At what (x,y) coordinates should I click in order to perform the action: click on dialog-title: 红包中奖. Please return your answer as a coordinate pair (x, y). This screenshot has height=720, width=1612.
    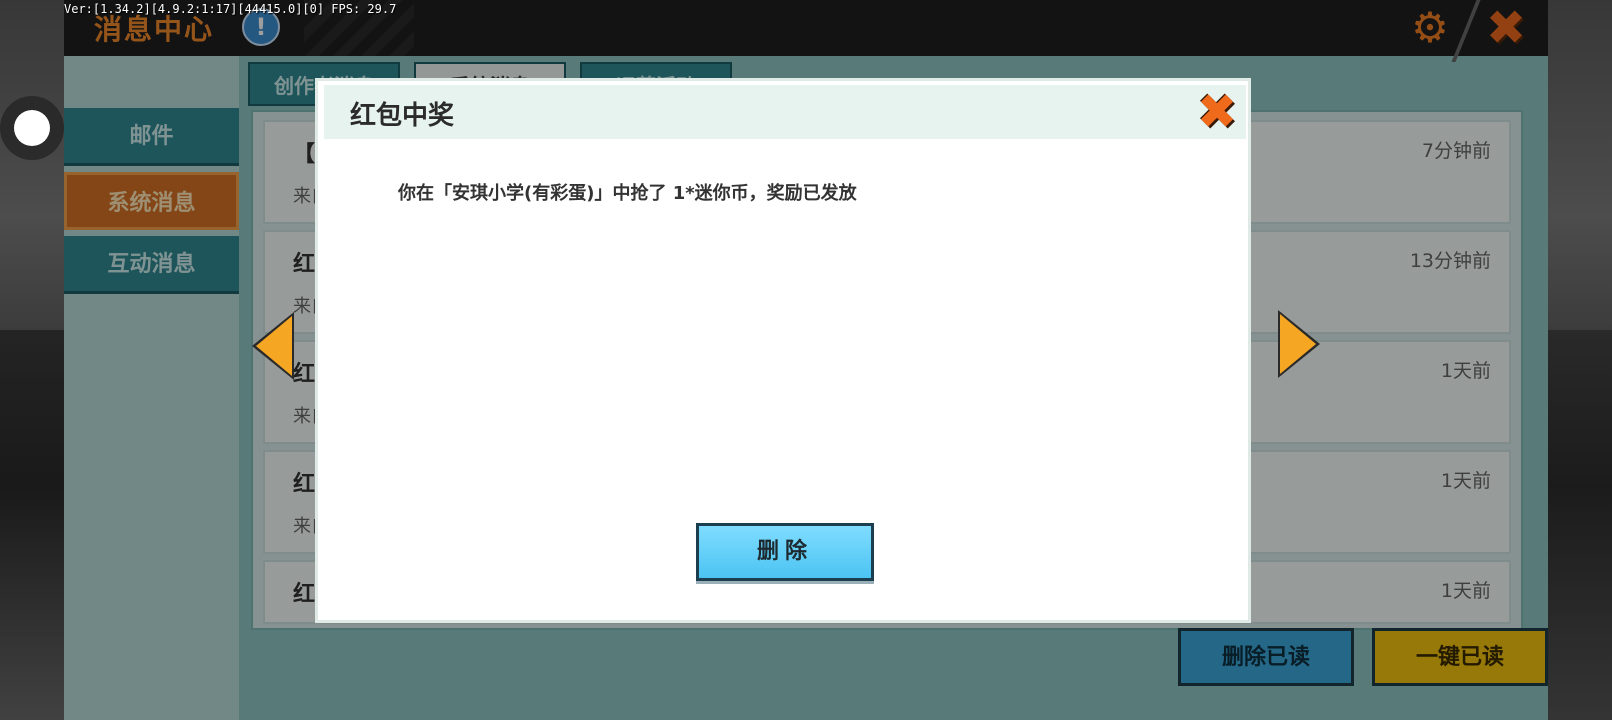
    Looking at the image, I should click on (402, 116).